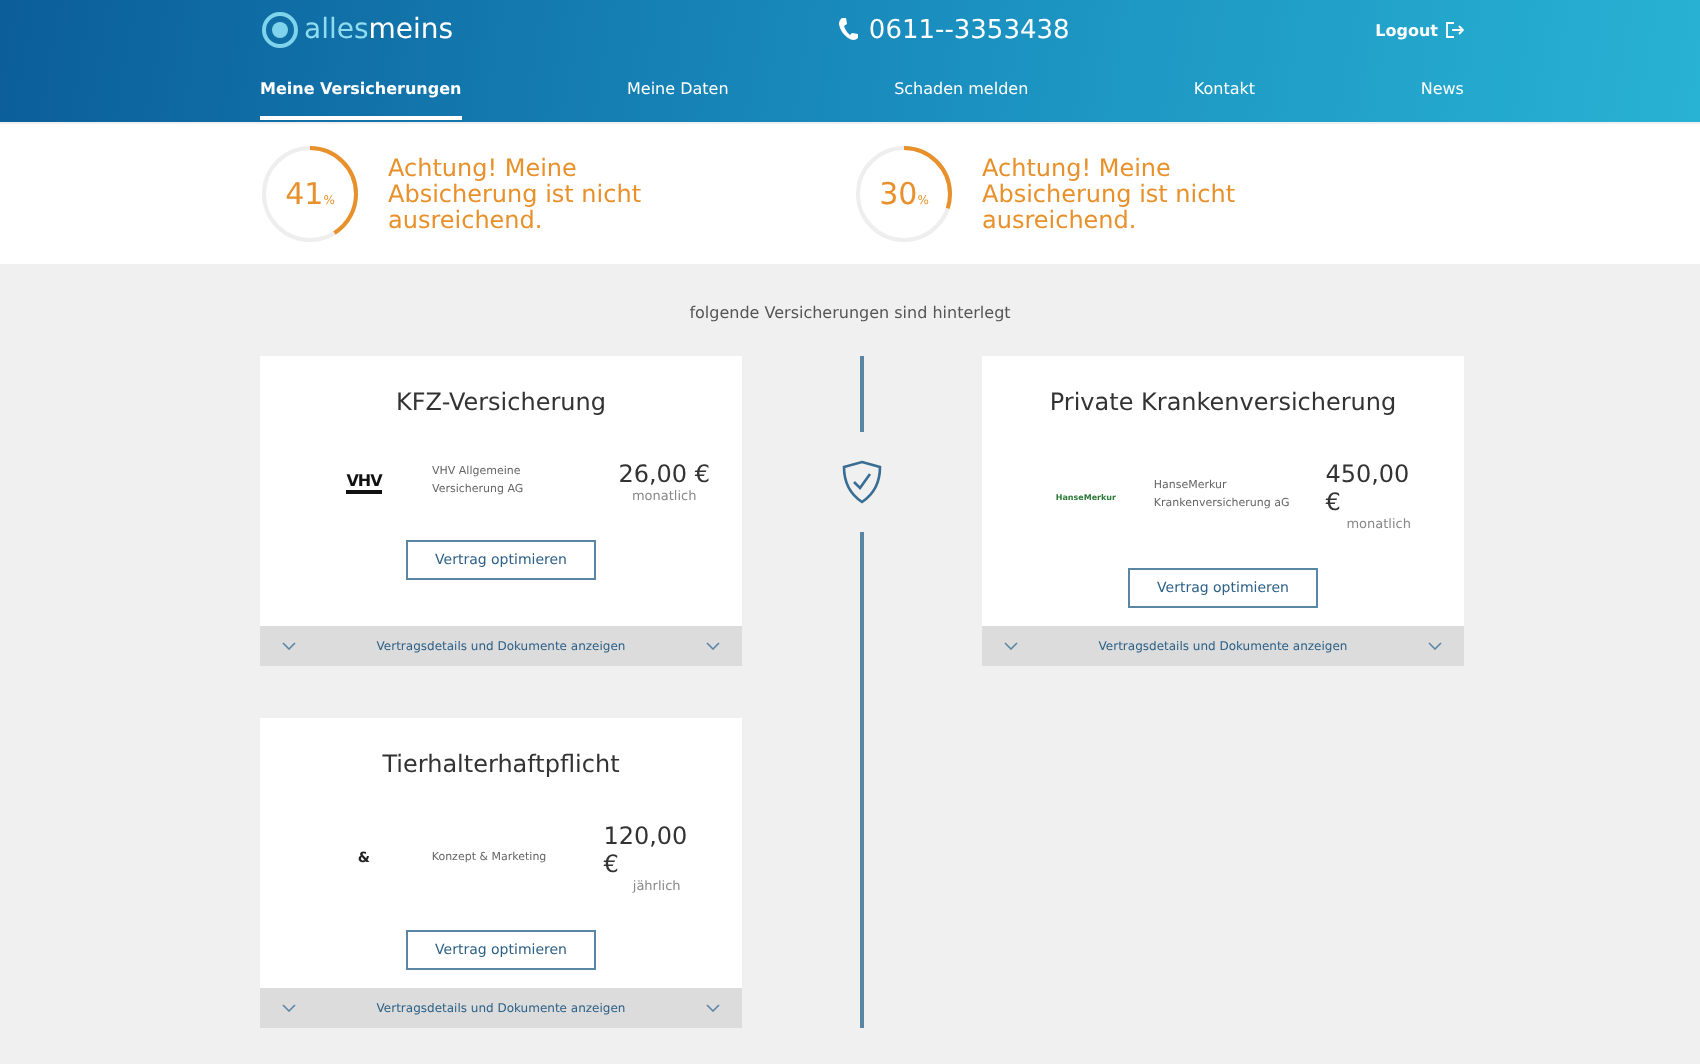  Describe the element at coordinates (862, 482) in the screenshot. I see `shield-check-icon` at that location.